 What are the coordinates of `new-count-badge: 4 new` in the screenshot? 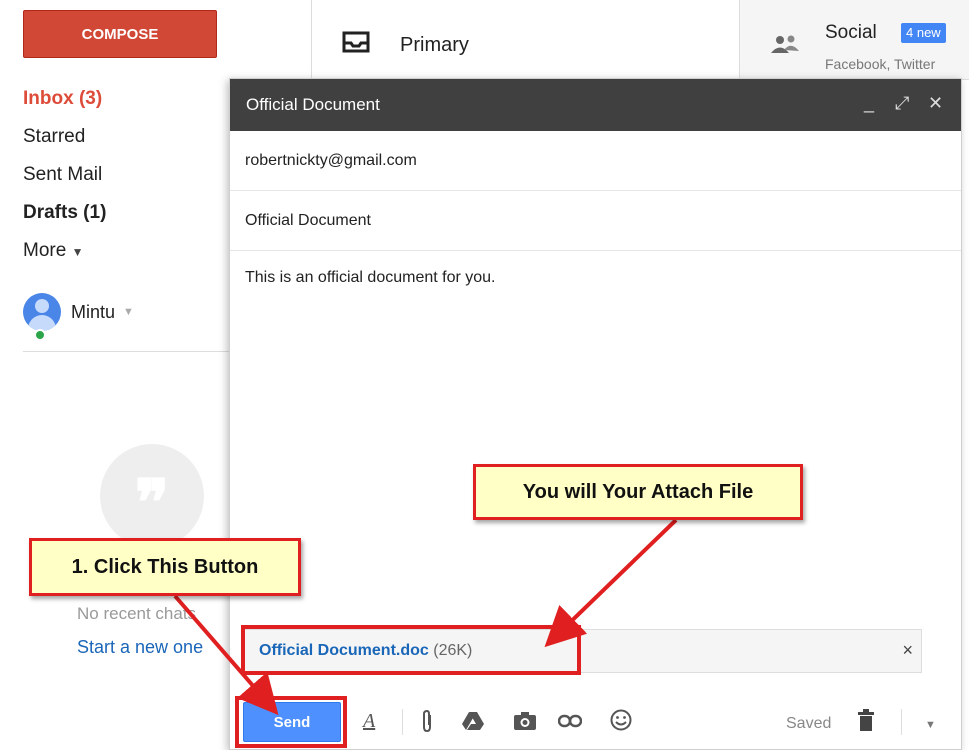 It's located at (923, 33).